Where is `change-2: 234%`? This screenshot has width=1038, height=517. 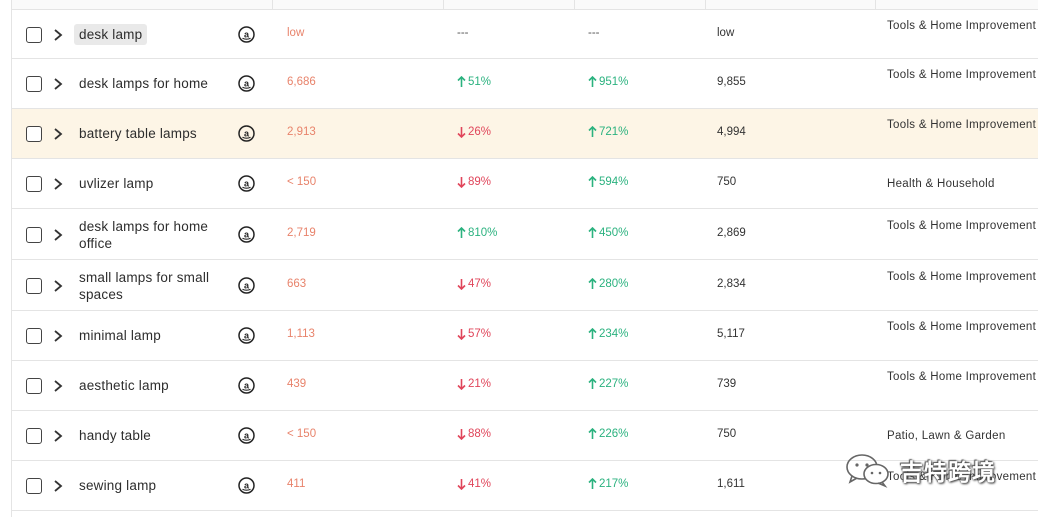
change-2: 234% is located at coordinates (608, 334).